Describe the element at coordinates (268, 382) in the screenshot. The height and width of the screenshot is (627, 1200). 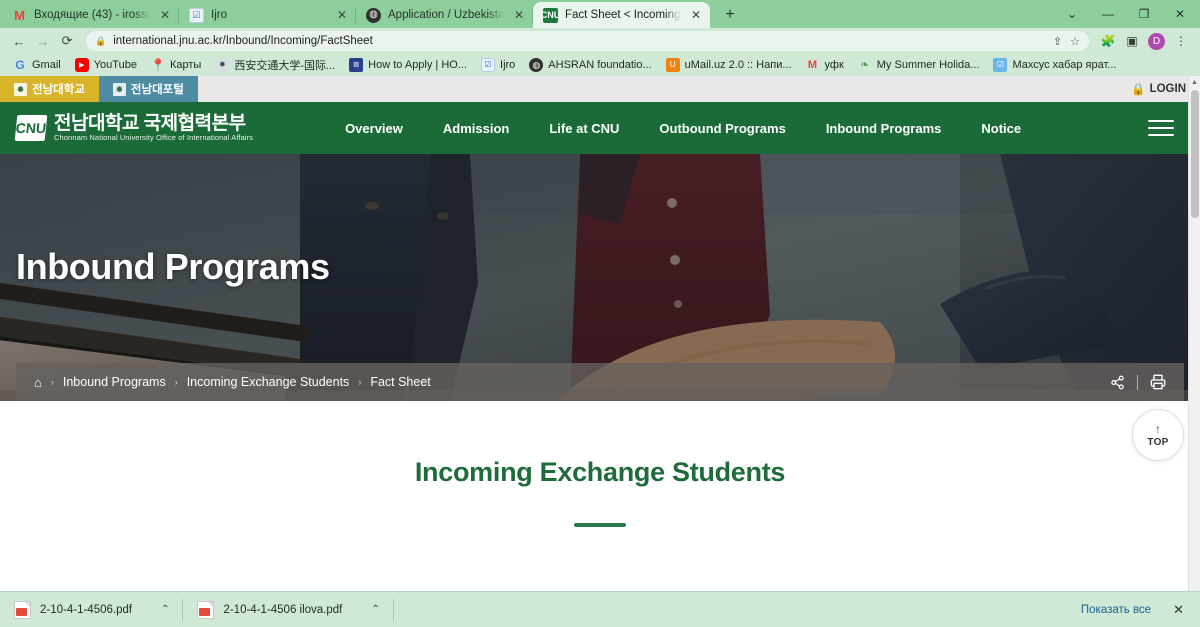
I see `breadcrumb-item-incoming-exchange-students: Incoming Exchange Students` at that location.